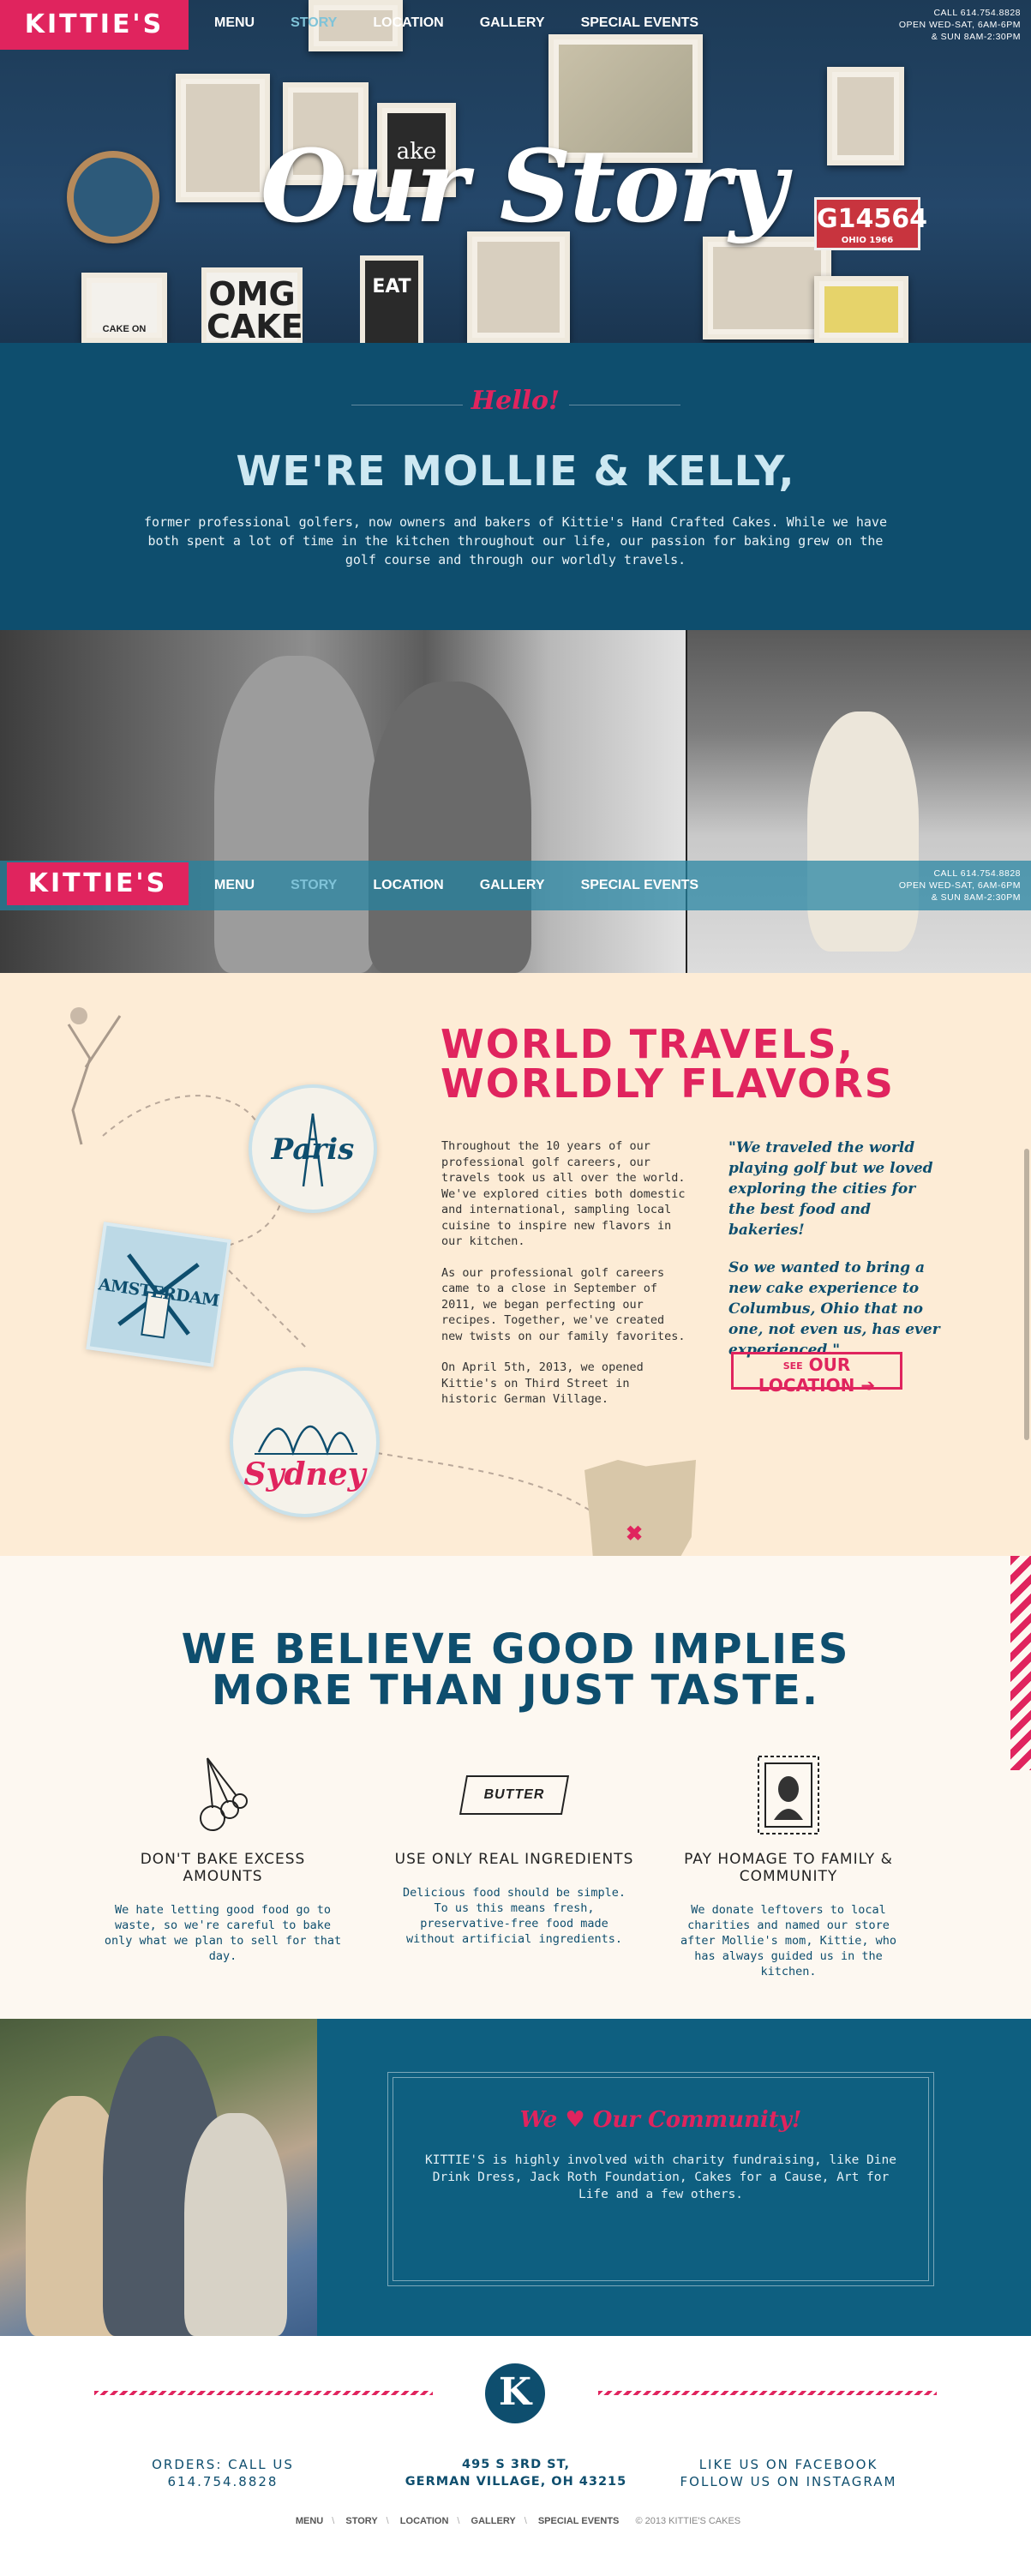  Describe the element at coordinates (263, 2393) in the screenshot. I see `decorative-dash` at that location.